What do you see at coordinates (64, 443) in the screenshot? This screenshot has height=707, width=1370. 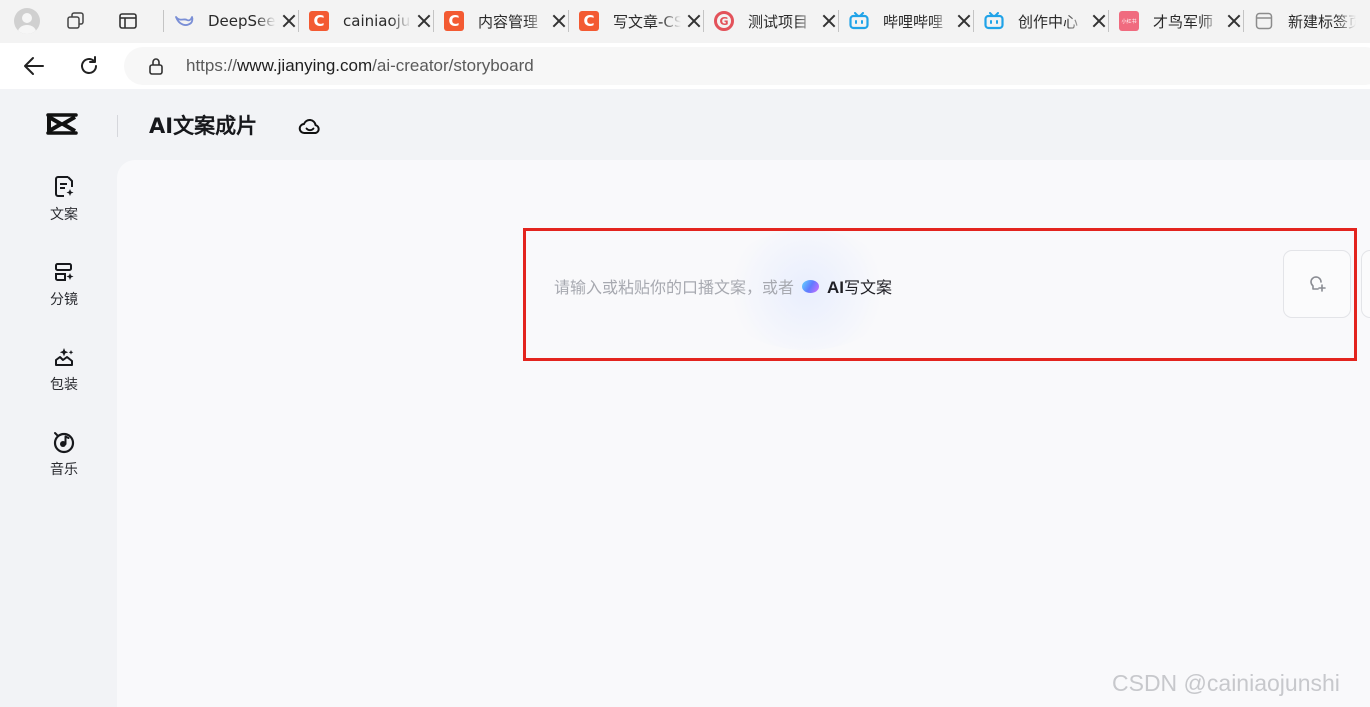 I see `music-icon` at bounding box center [64, 443].